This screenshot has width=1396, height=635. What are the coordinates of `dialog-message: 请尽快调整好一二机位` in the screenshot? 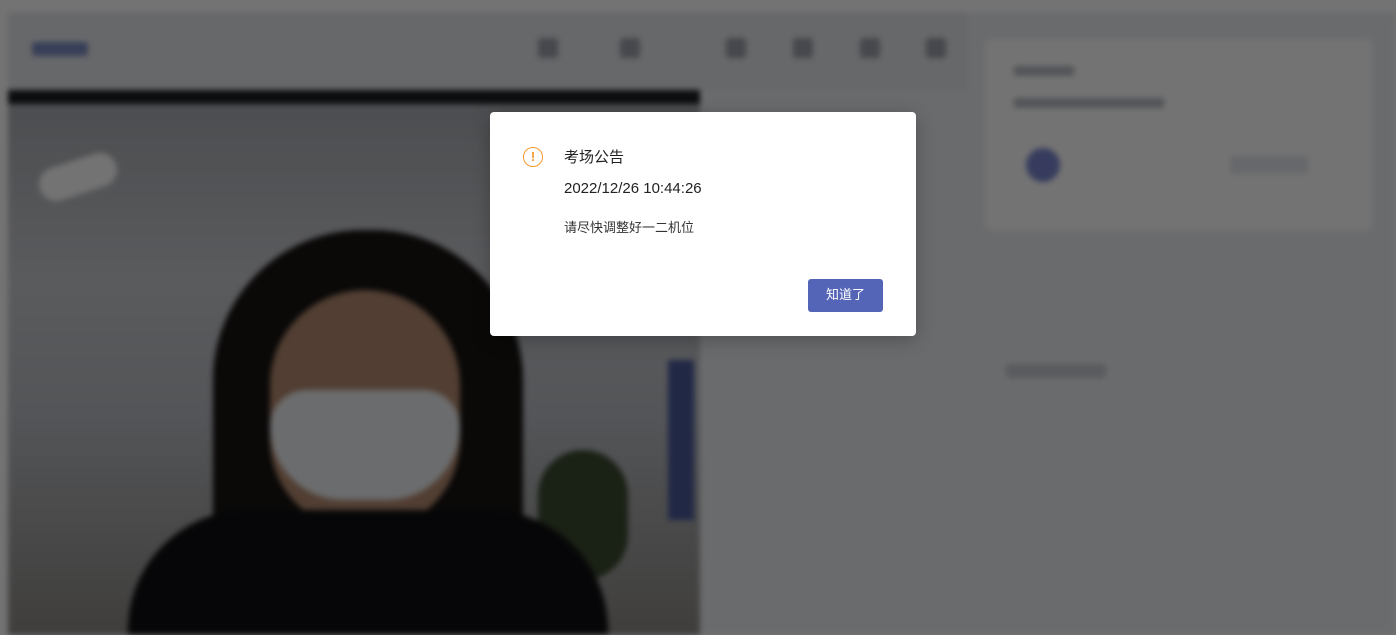 It's located at (629, 228).